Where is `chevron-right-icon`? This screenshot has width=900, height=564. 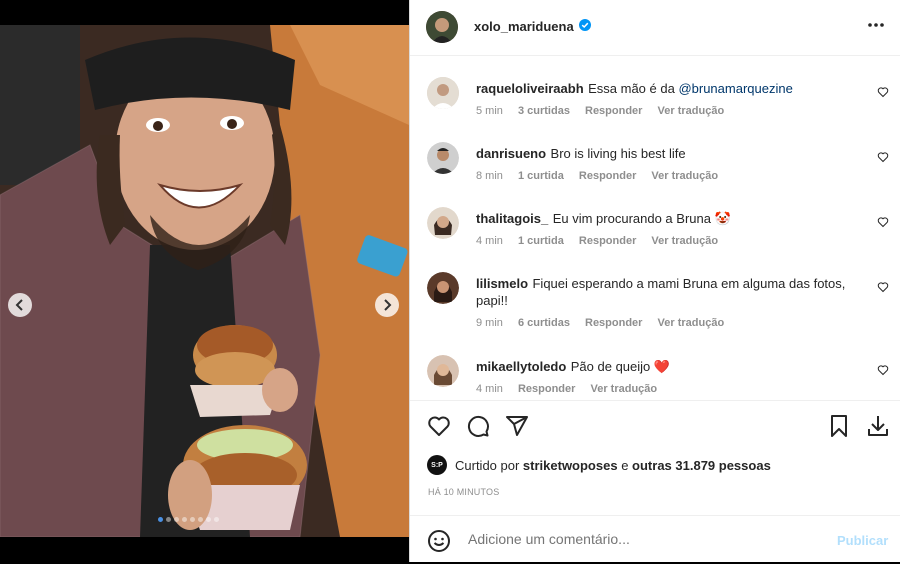
chevron-right-icon is located at coordinates (388, 305).